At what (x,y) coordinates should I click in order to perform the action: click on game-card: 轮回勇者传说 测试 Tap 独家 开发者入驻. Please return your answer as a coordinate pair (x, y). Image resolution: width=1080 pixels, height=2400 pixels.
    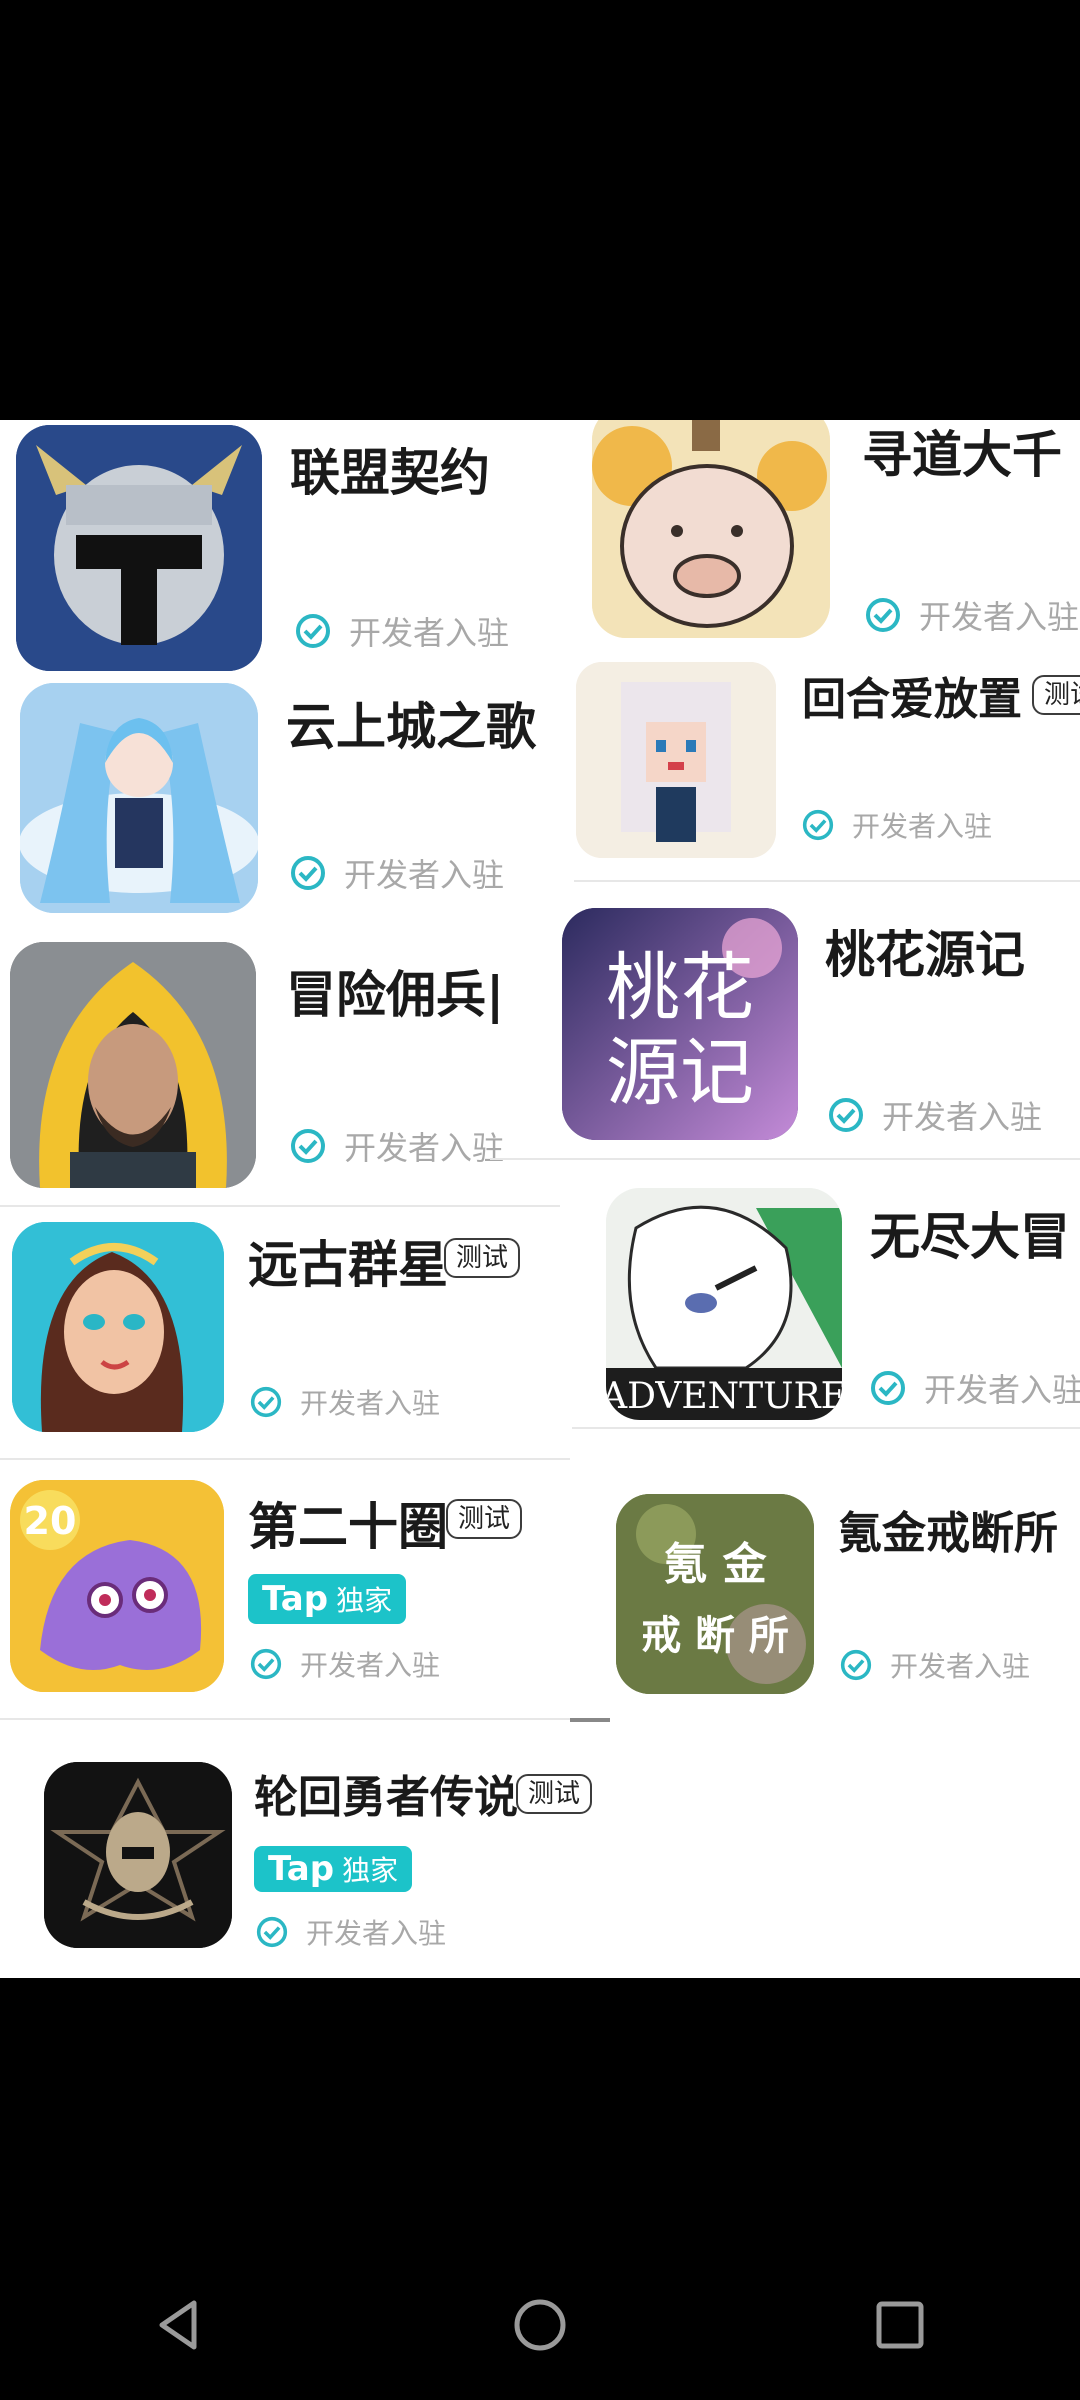
    Looking at the image, I should click on (310, 1854).